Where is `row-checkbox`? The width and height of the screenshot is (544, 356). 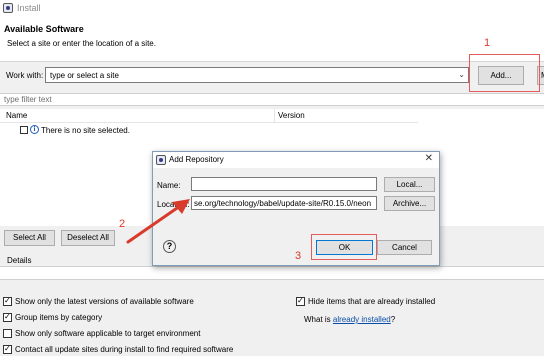
row-checkbox is located at coordinates (24, 130).